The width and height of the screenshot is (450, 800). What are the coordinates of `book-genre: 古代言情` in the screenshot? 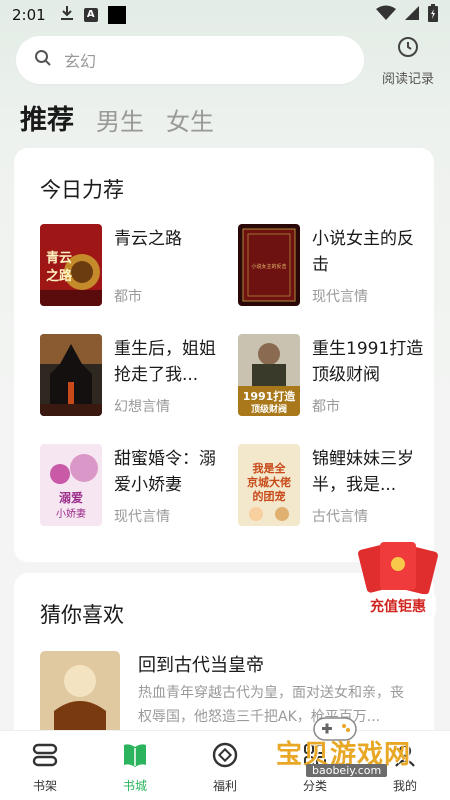 It's located at (340, 517).